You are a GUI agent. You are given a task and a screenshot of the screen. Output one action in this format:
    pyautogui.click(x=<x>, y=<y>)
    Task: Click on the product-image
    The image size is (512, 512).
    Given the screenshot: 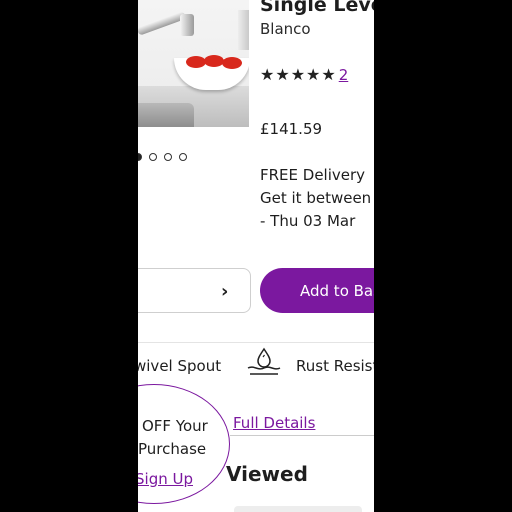 What is the action you would take?
    pyautogui.click(x=193, y=63)
    